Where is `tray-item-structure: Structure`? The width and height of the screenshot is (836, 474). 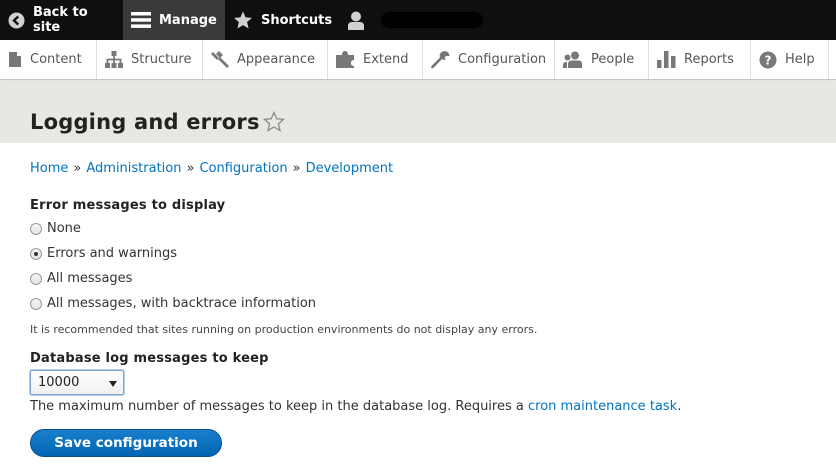 tray-item-structure: Structure is located at coordinates (150, 59).